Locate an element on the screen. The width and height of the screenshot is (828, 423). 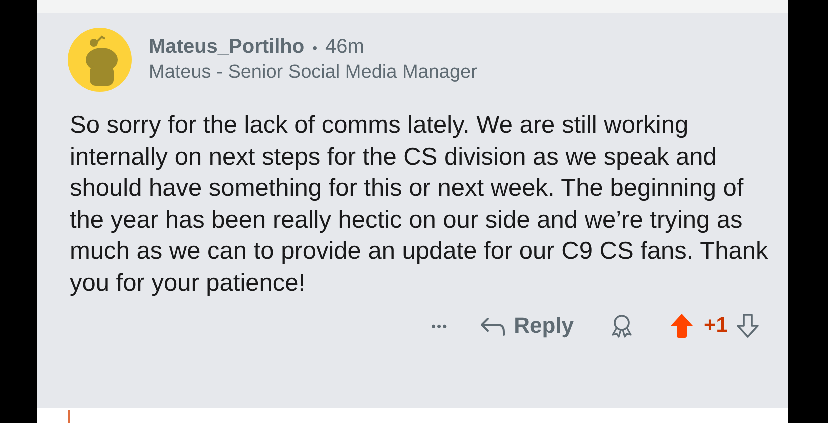
user-flair: Mateus - Senior Social Media Manager is located at coordinates (313, 73).